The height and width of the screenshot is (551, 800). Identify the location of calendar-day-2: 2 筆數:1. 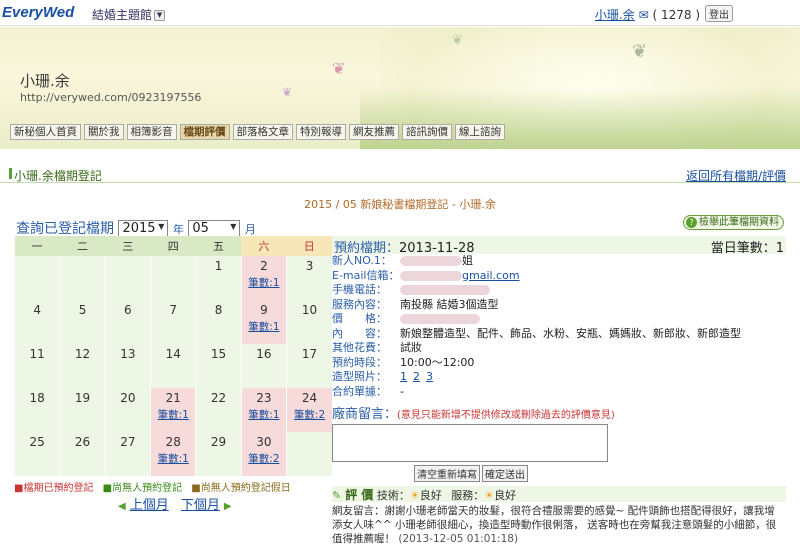
(263, 278).